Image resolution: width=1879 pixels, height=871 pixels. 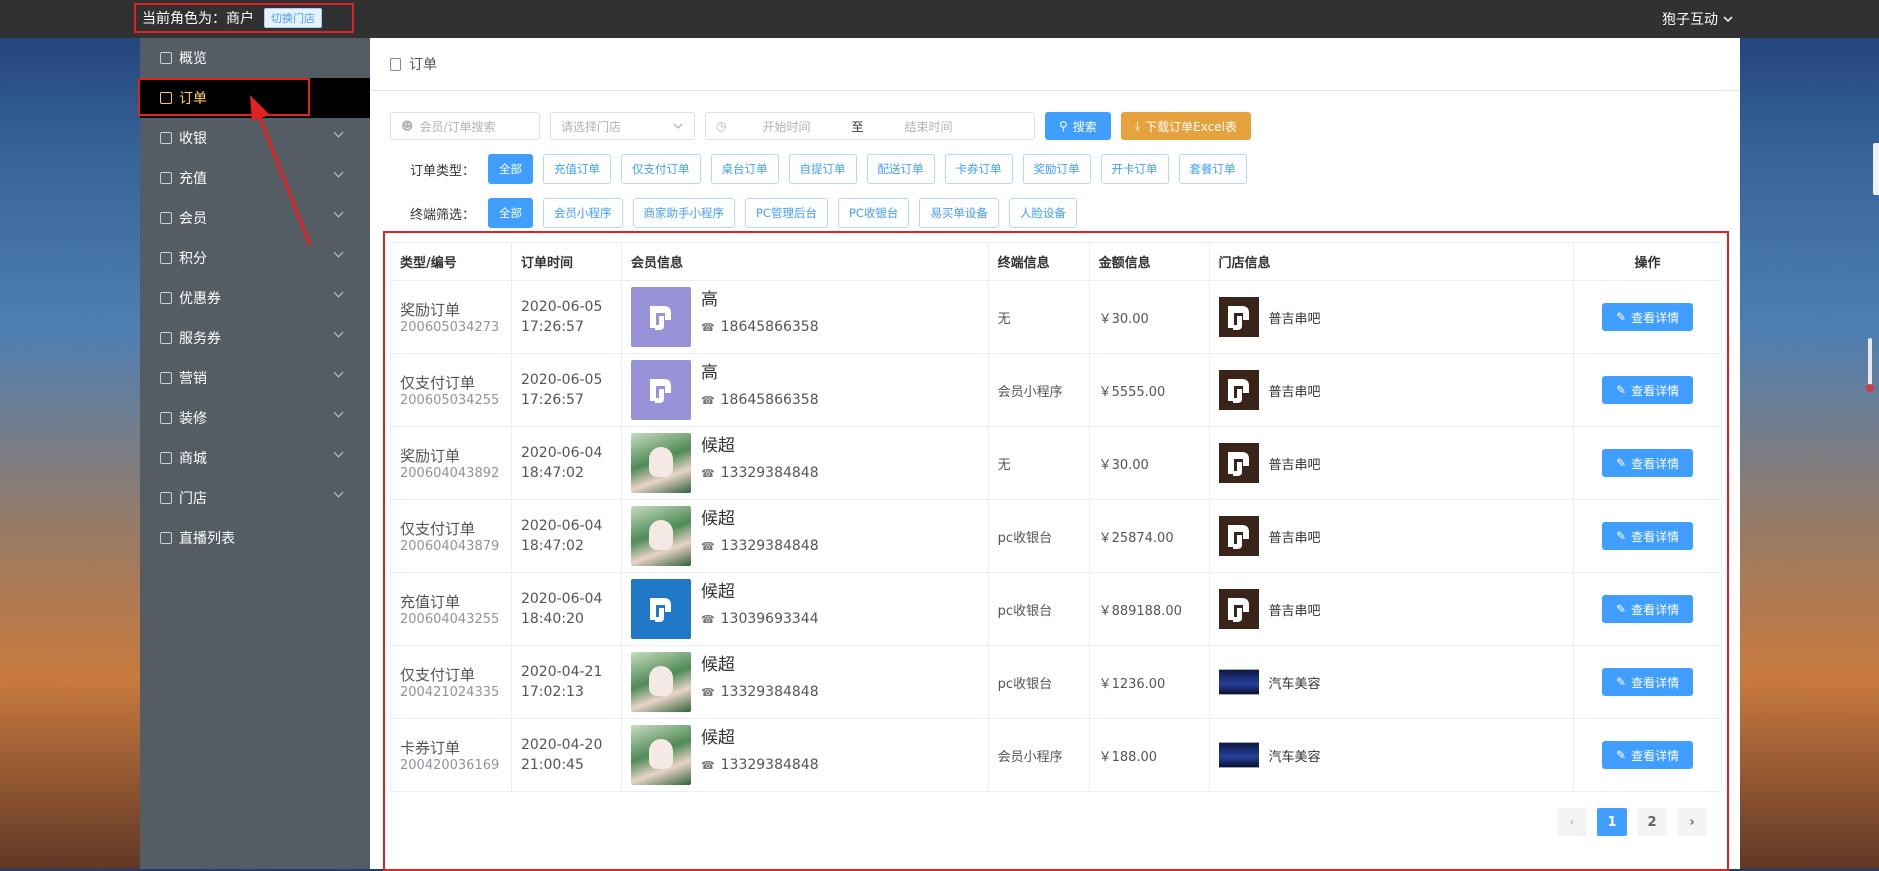 What do you see at coordinates (1294, 319) in the screenshot?
I see `store-name: 普吉串吧` at bounding box center [1294, 319].